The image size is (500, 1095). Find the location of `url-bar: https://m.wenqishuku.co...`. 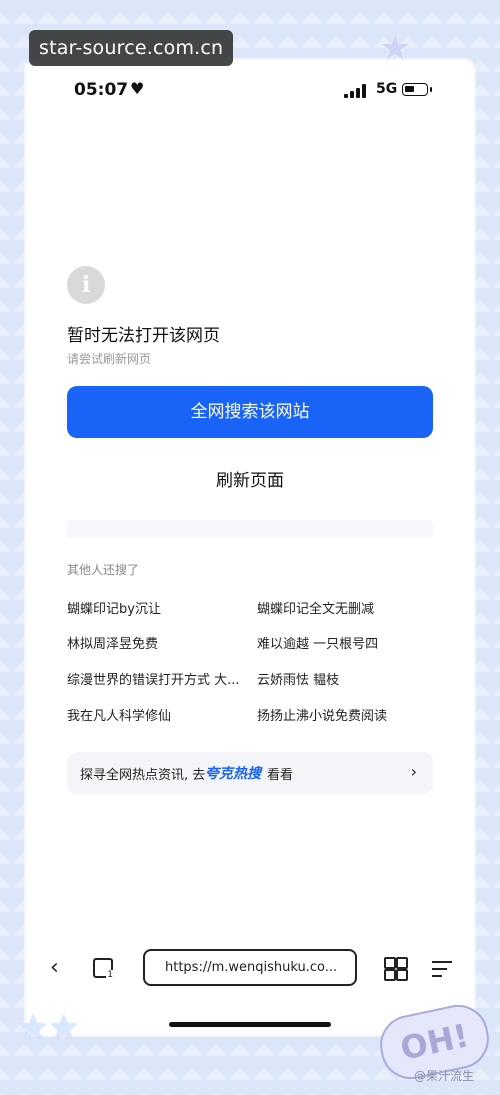

url-bar: https://m.wenqishuku.co... is located at coordinates (250, 967).